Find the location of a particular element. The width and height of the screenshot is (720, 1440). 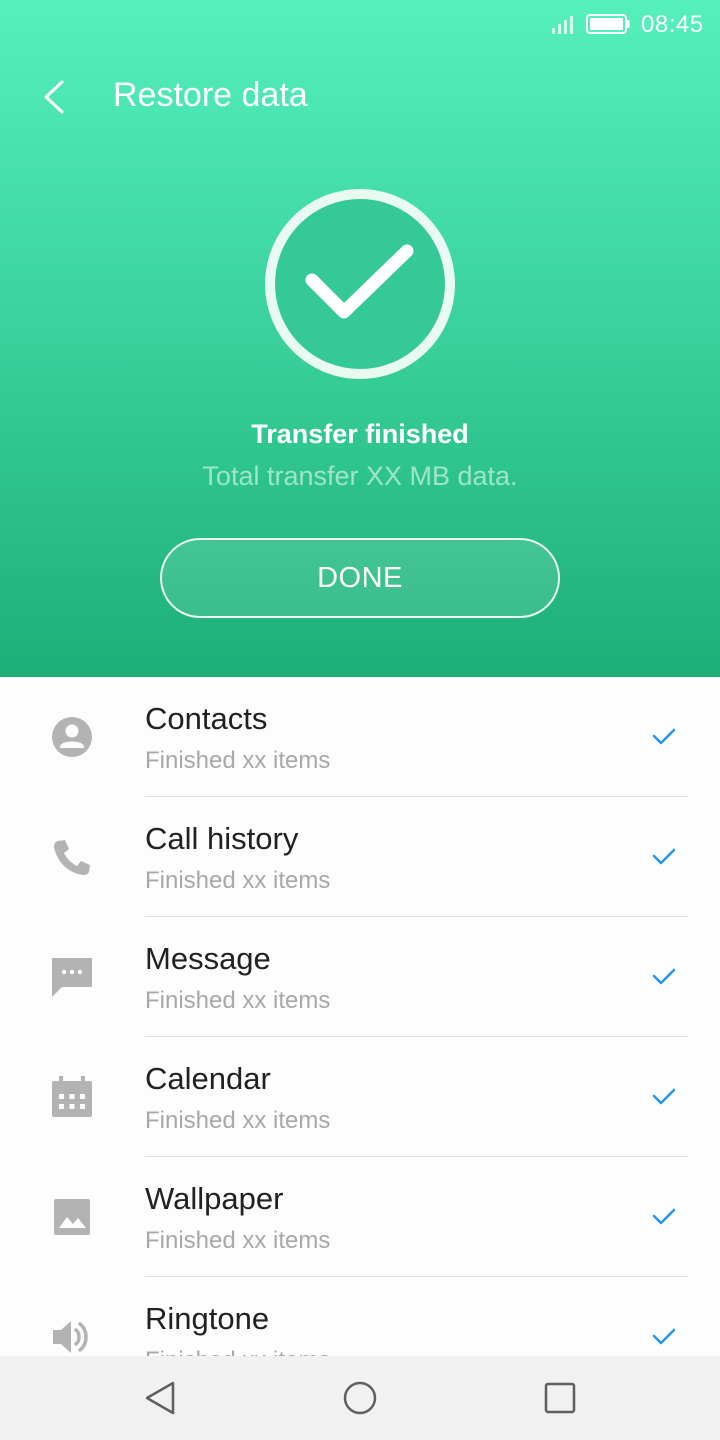

nav-recents-icon is located at coordinates (560, 1398).